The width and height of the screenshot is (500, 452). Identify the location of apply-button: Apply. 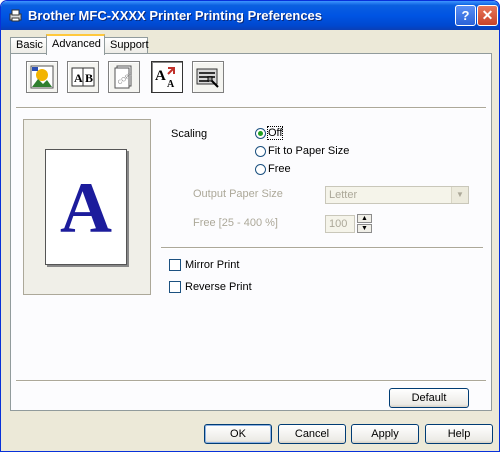
(385, 434).